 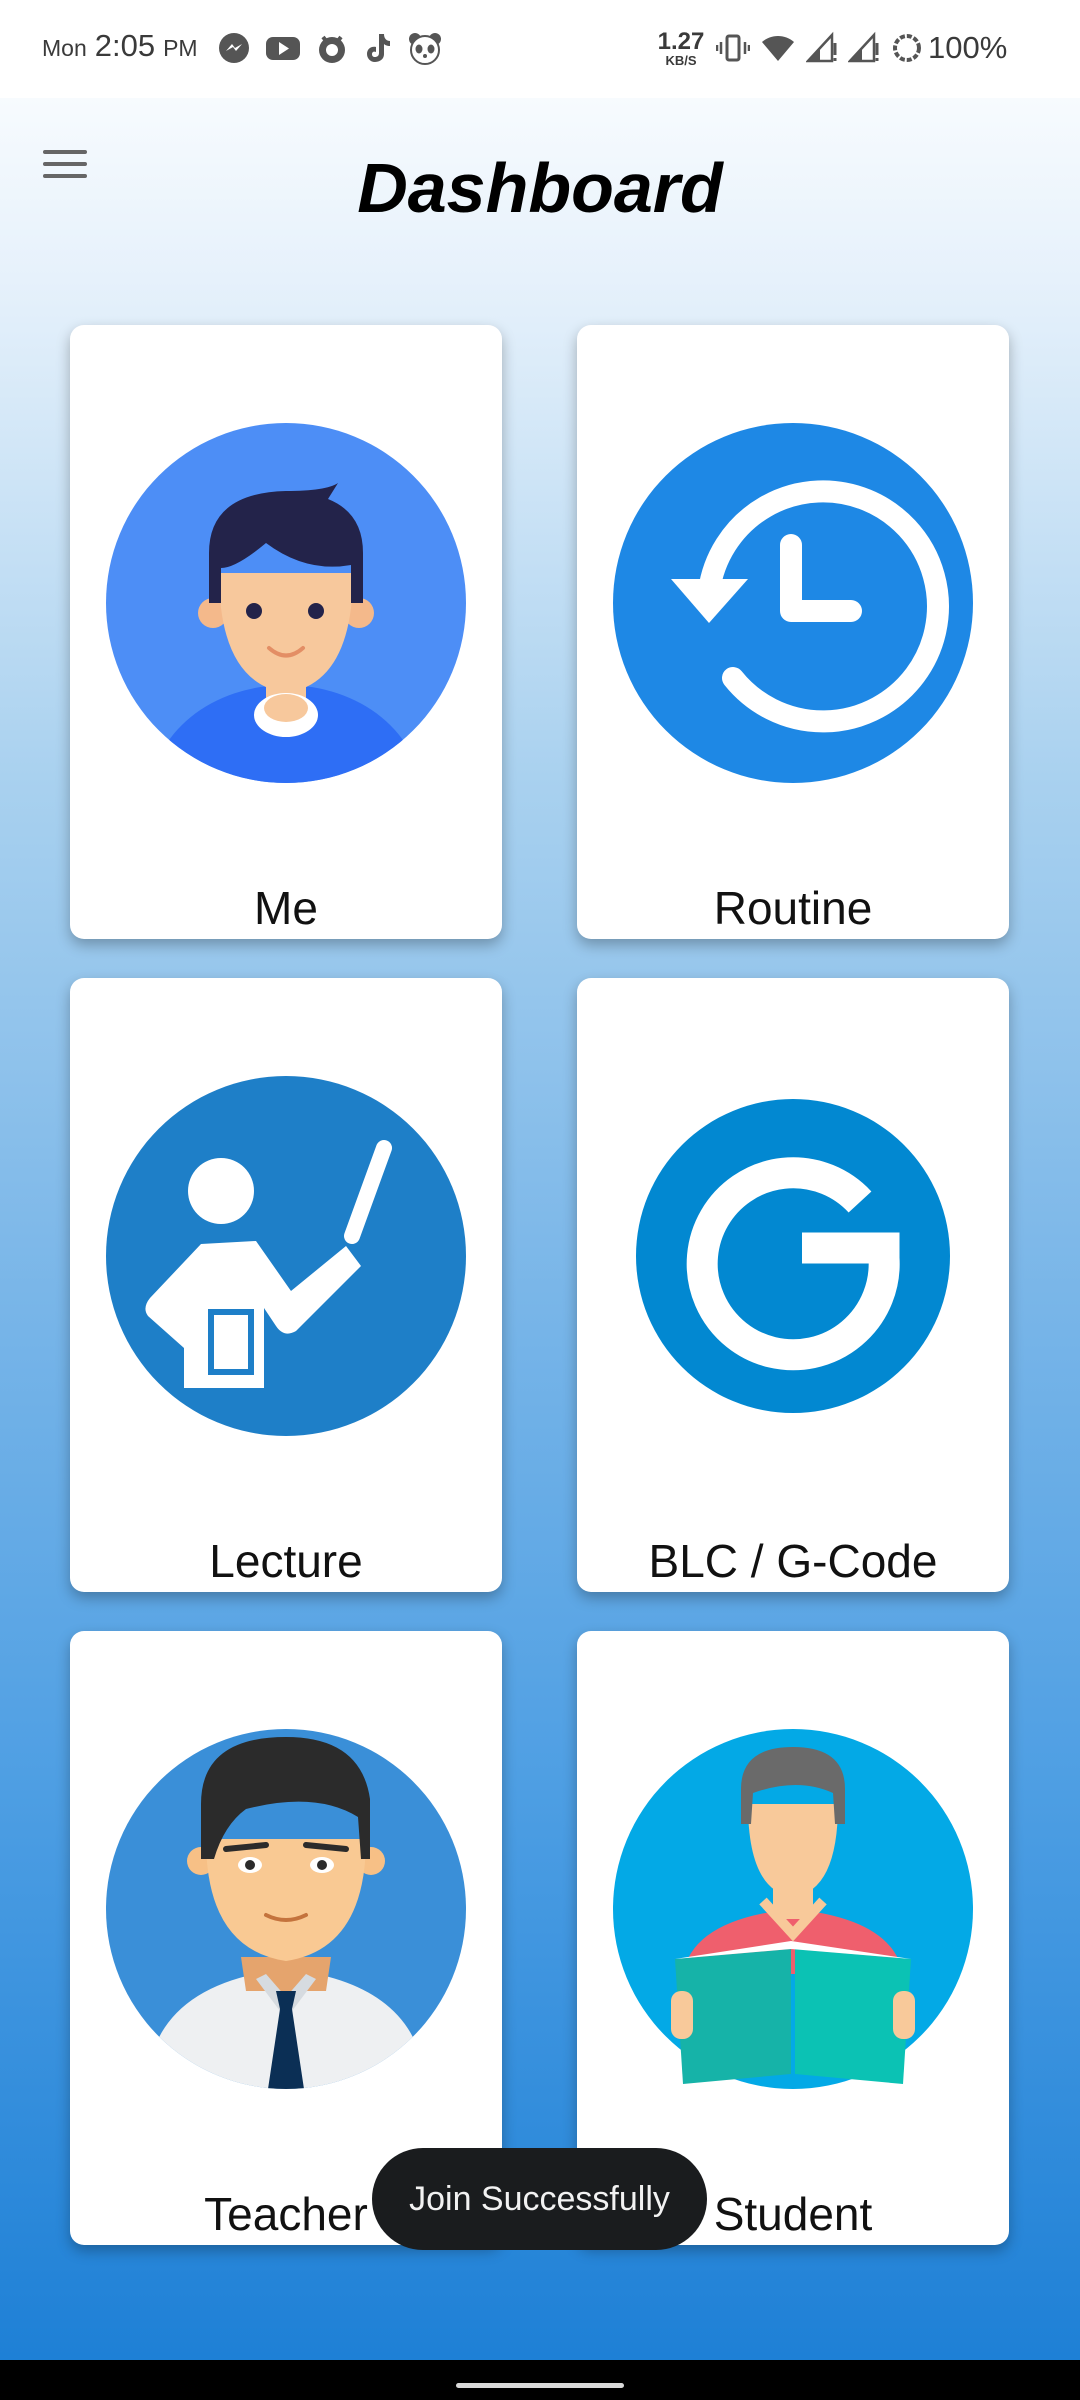 I want to click on lecture-teacher-icon, so click(x=286, y=1256).